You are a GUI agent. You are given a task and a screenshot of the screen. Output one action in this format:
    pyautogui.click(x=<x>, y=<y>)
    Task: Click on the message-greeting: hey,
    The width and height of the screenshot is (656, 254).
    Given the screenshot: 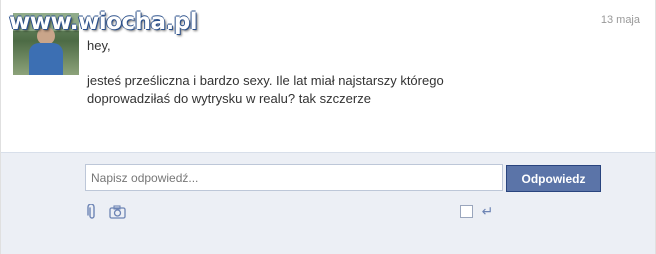 What is the action you would take?
    pyautogui.click(x=99, y=45)
    